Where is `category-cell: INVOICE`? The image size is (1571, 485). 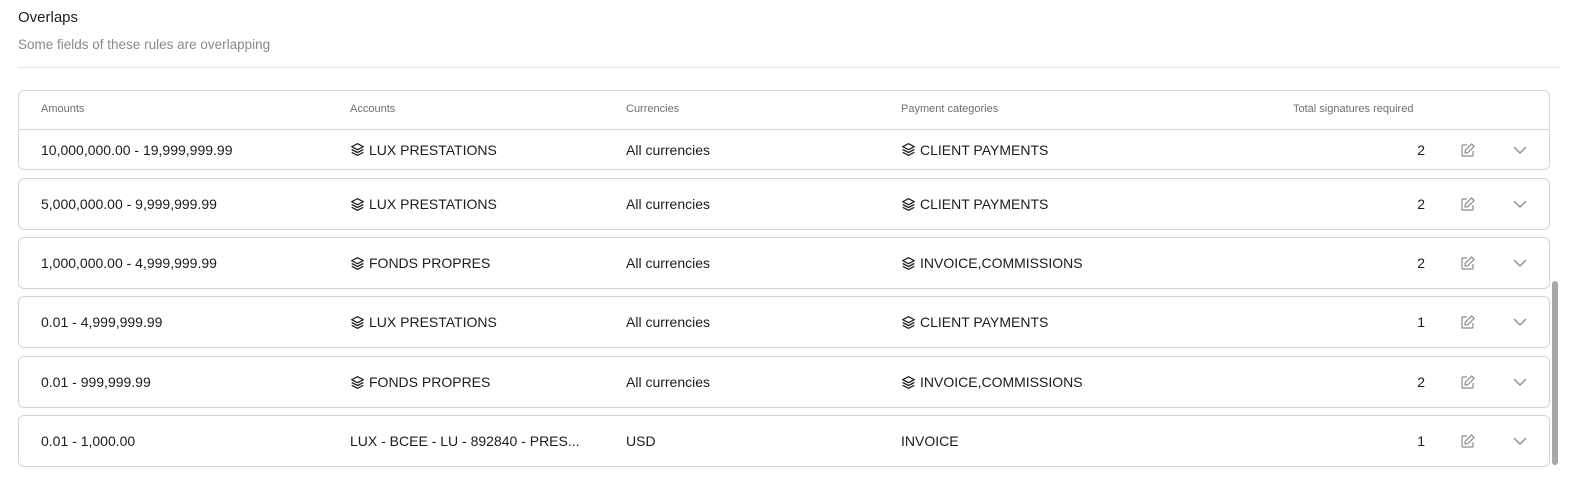
category-cell: INVOICE is located at coordinates (930, 441).